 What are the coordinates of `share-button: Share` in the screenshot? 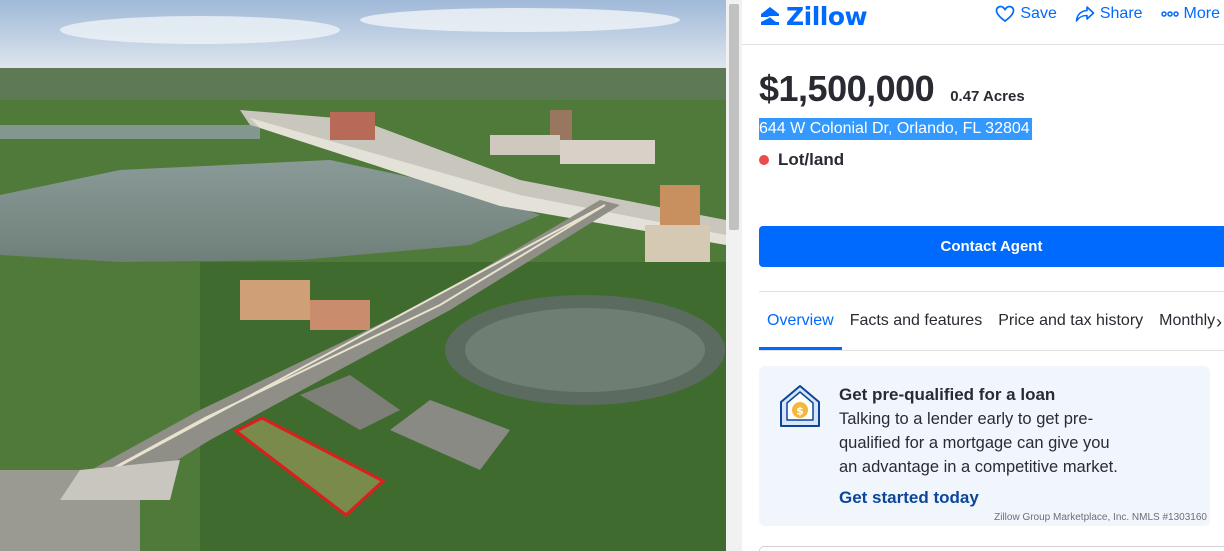 It's located at (1109, 14).